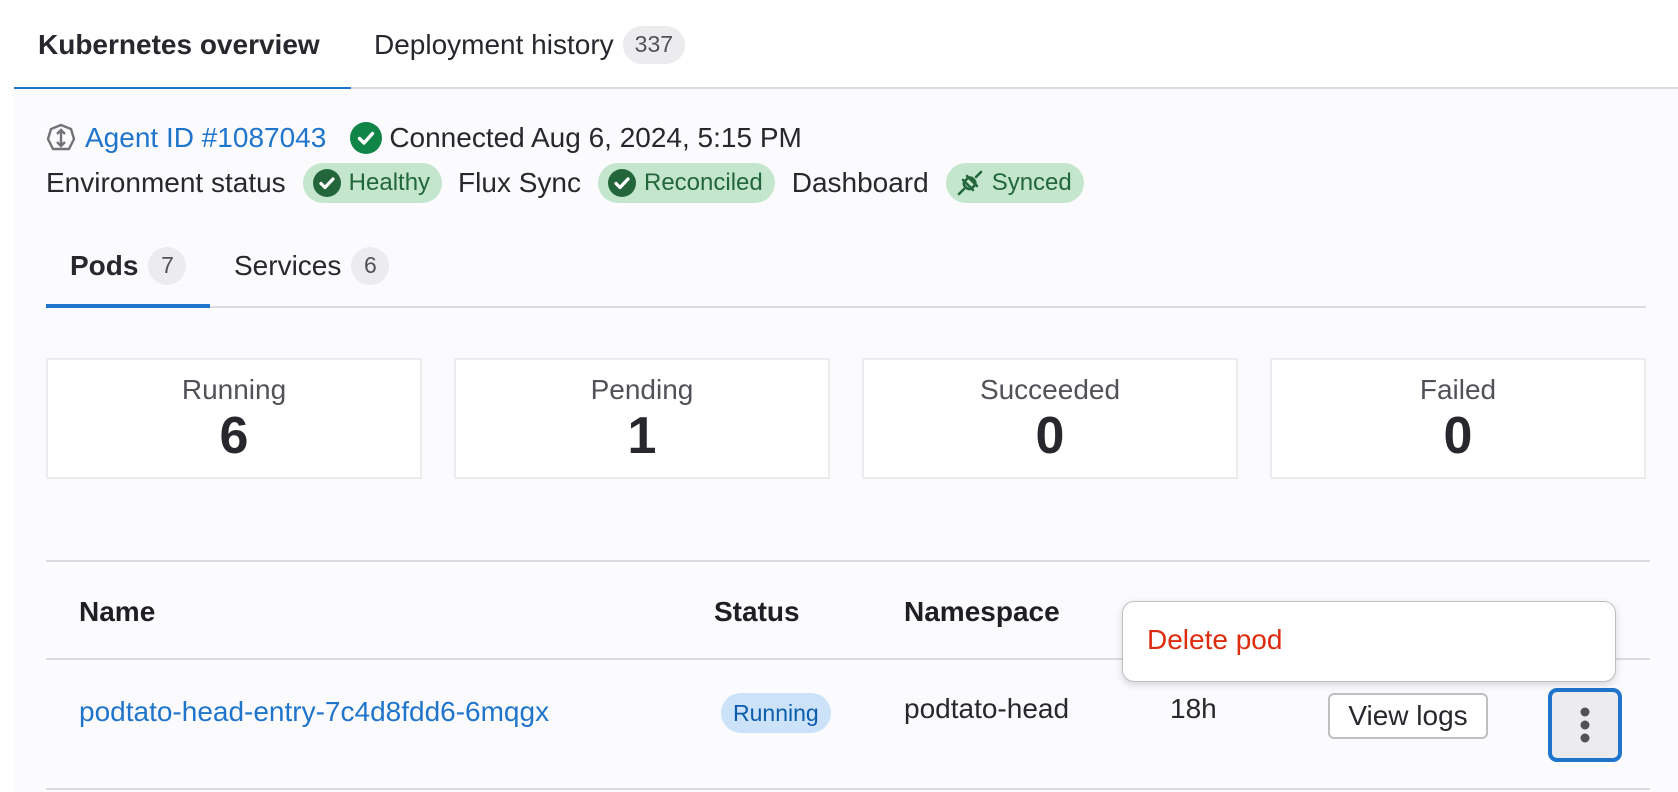 This screenshot has width=1678, height=792. I want to click on tab-deployment-history: Deployment history 337, so click(530, 44).